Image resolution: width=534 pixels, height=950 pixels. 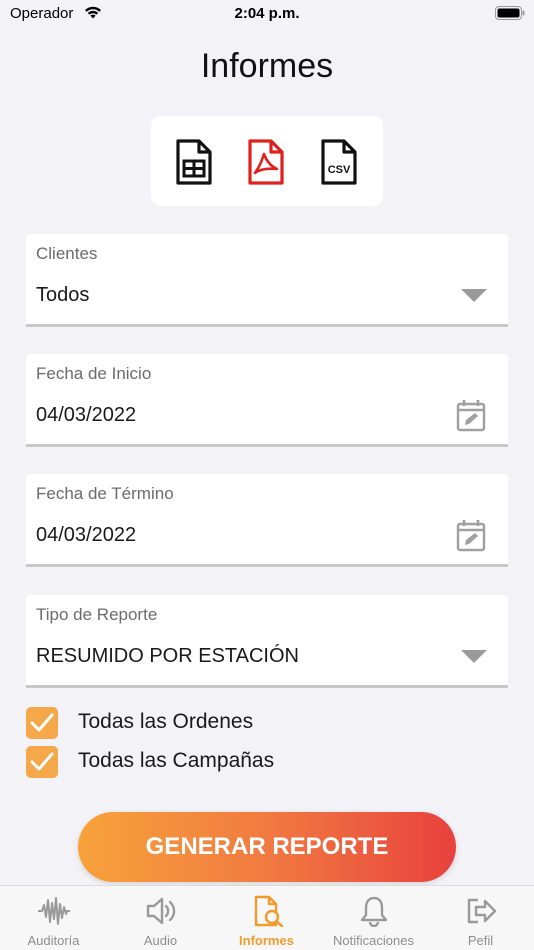 I want to click on pdf-export-icon, so click(x=266, y=162).